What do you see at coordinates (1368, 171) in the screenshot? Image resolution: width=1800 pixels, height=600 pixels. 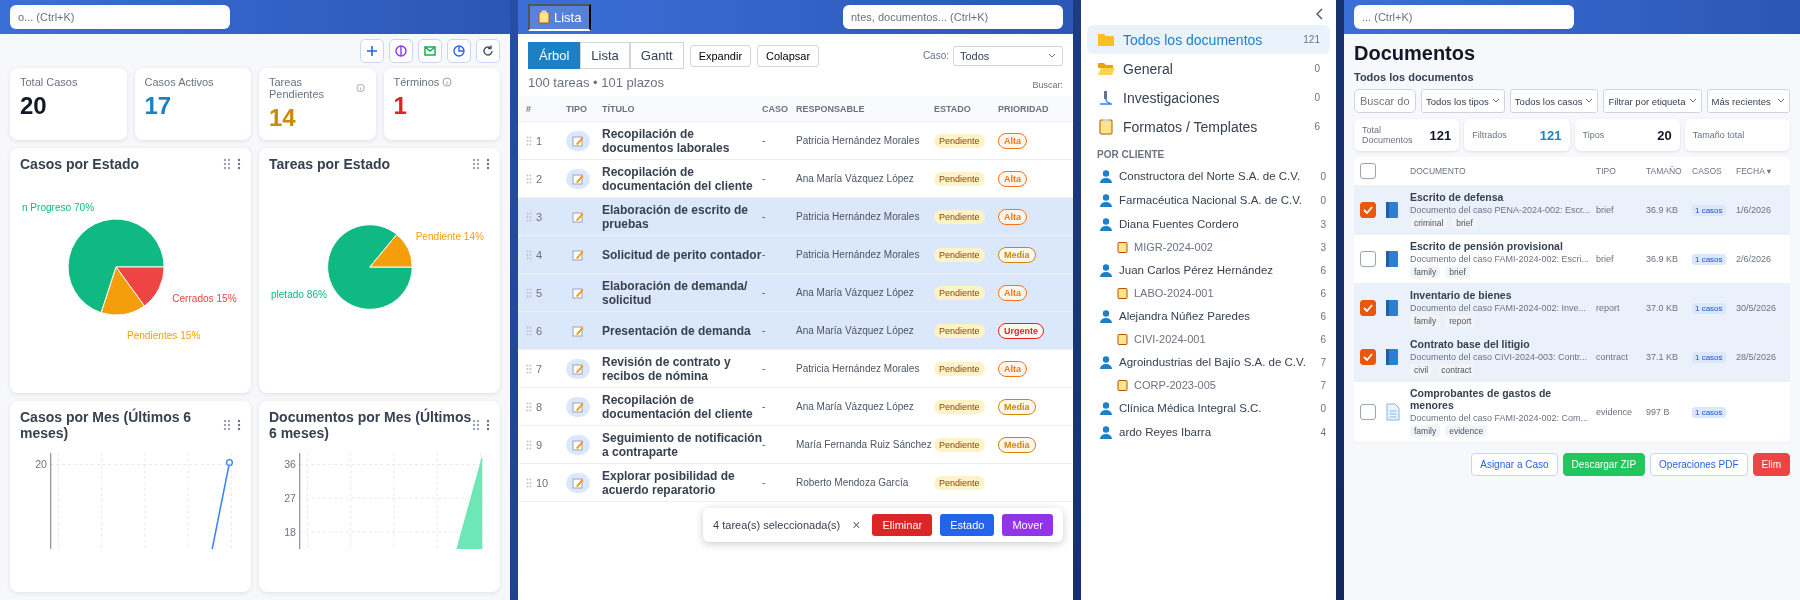 I see `select-all-checkbox` at bounding box center [1368, 171].